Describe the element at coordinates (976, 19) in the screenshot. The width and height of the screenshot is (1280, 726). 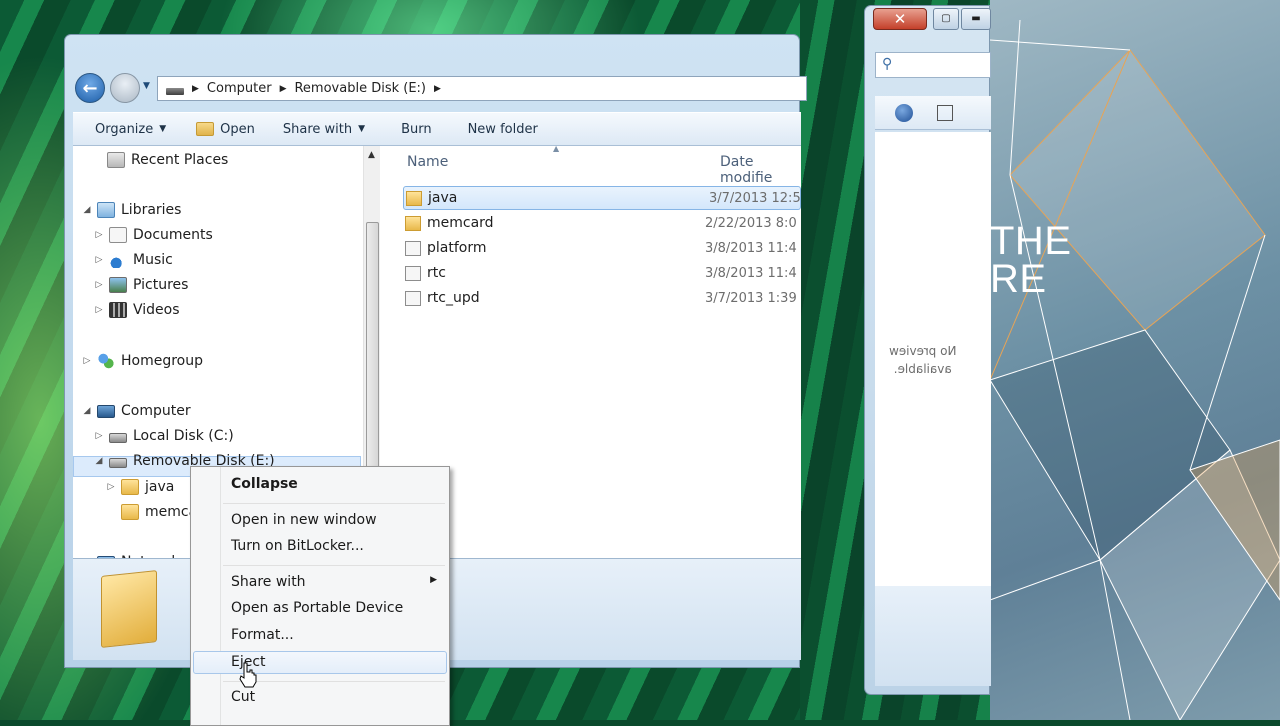
I see `minimize-button: ▬` at that location.